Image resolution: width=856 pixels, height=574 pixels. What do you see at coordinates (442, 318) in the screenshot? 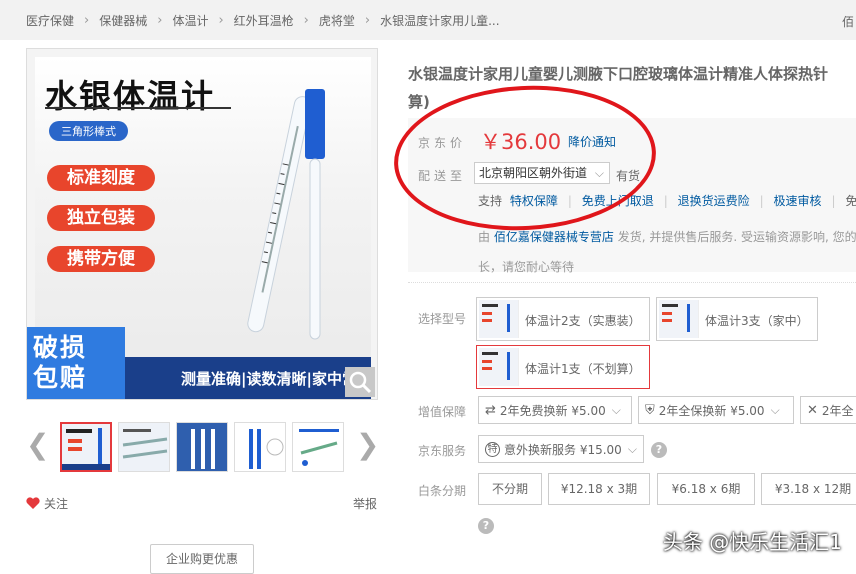
I see `model-label: 选择型号` at bounding box center [442, 318].